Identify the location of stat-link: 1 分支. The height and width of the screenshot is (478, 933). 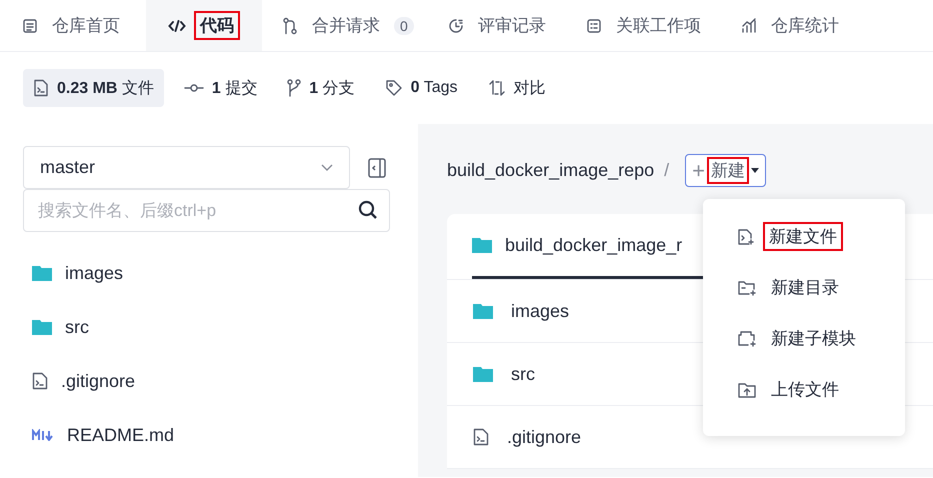
(321, 88).